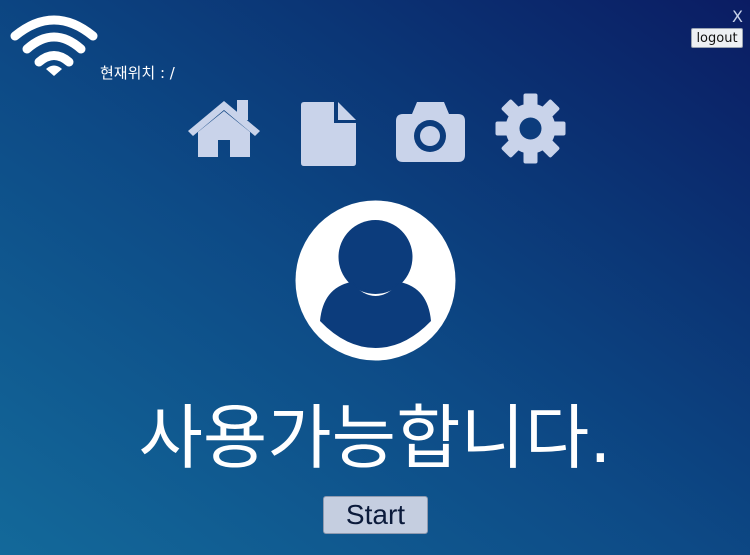 The width and height of the screenshot is (750, 555). What do you see at coordinates (530, 128) in the screenshot?
I see `gear-icon` at bounding box center [530, 128].